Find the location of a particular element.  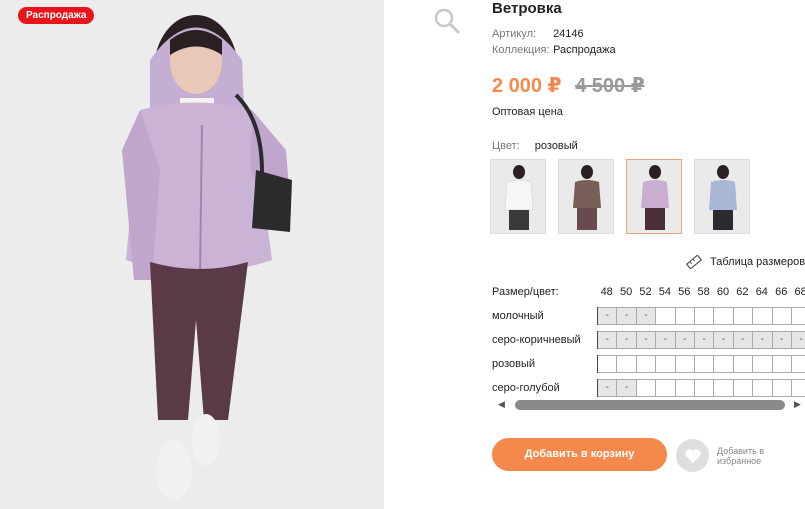

grid-row-label: серо-коричневый is located at coordinates (536, 340).